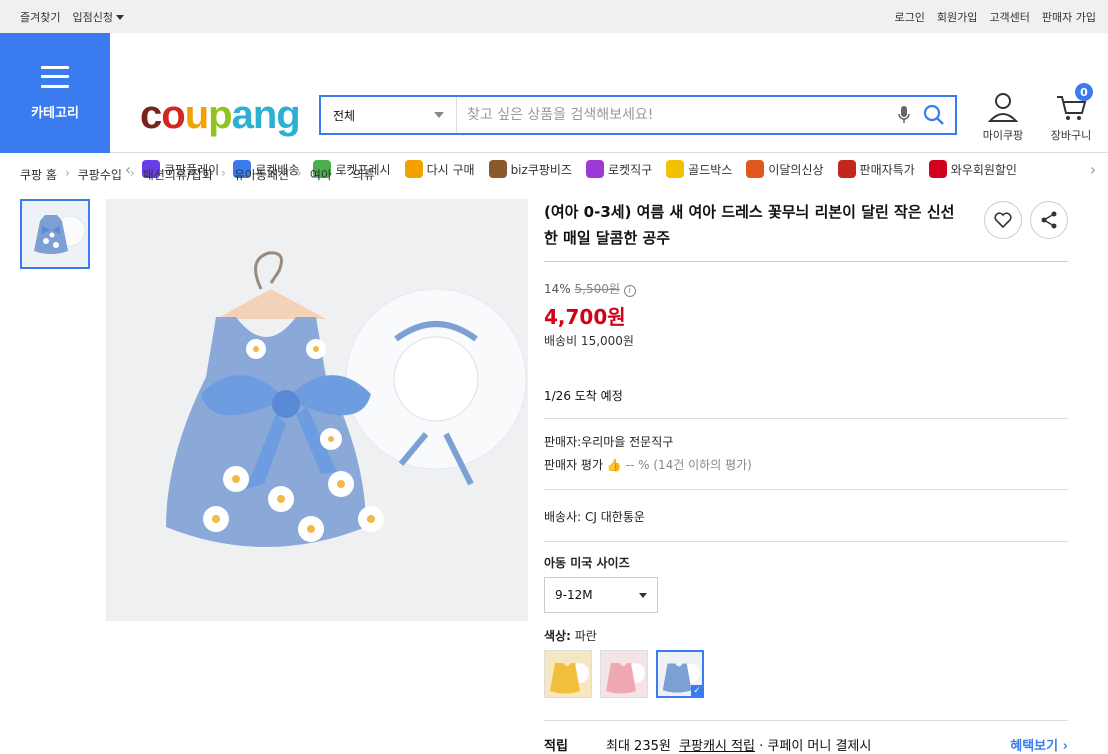 The height and width of the screenshot is (754, 1108). What do you see at coordinates (450, 169) in the screenshot?
I see `quick-nav-label: 다시 구매` at bounding box center [450, 169].